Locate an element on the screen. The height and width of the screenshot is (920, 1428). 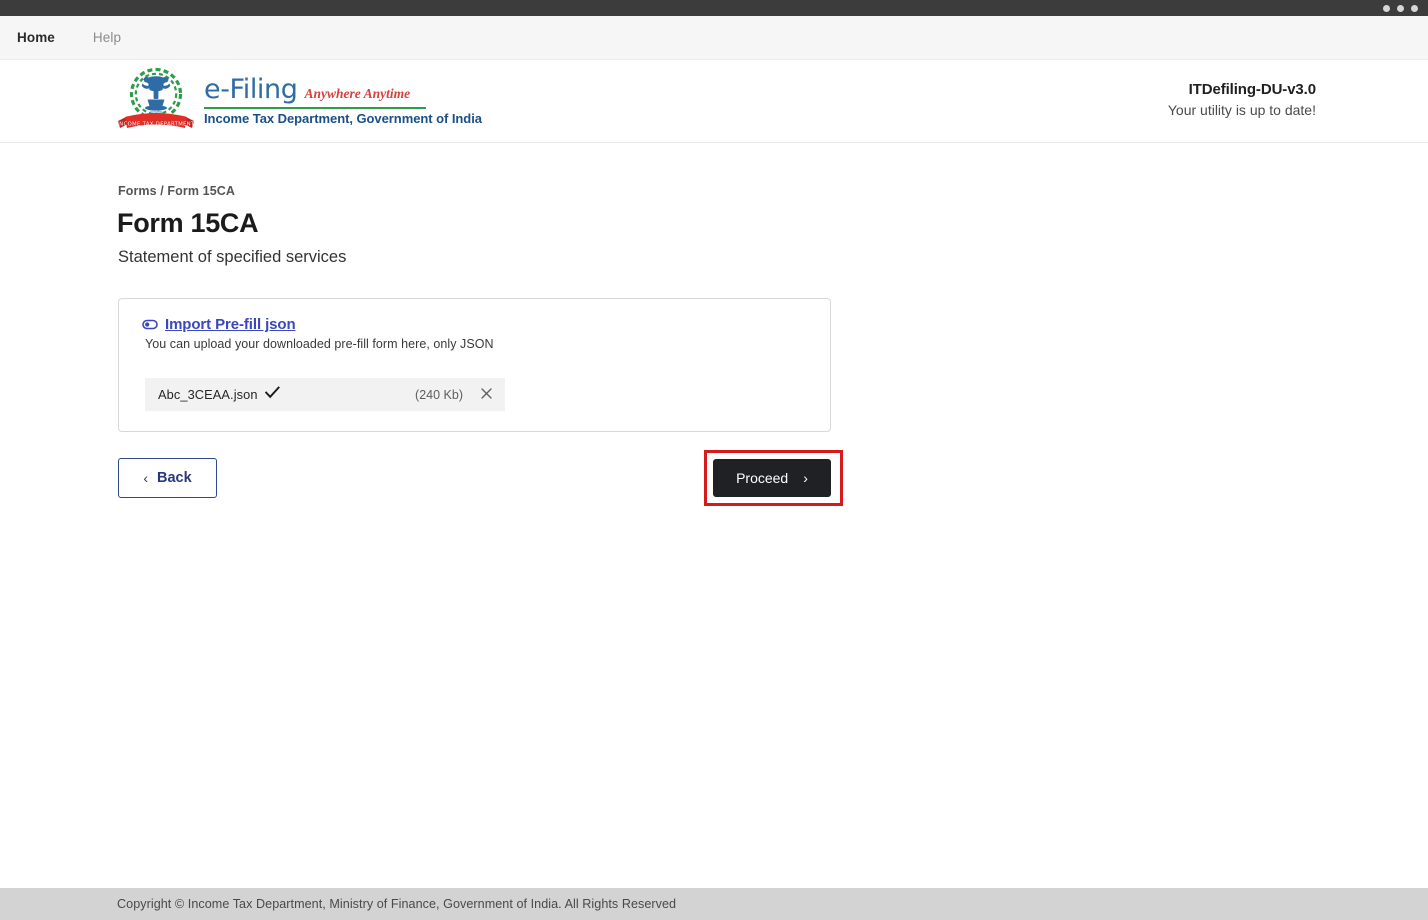
window-titlebar is located at coordinates (714, 8).